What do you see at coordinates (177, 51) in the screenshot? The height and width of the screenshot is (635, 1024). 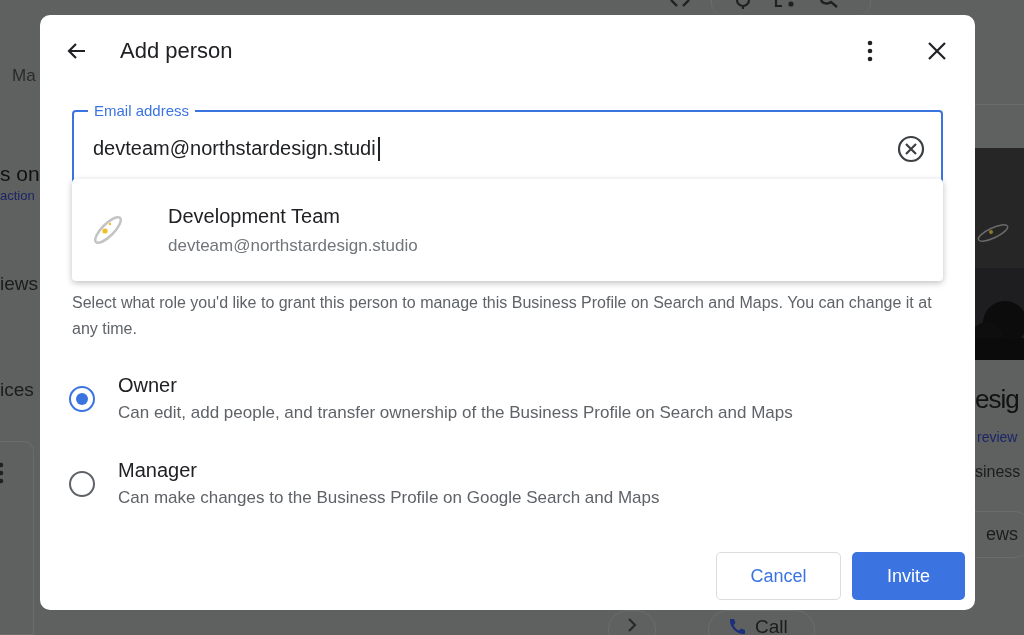 I see `dialog-title: Add person` at bounding box center [177, 51].